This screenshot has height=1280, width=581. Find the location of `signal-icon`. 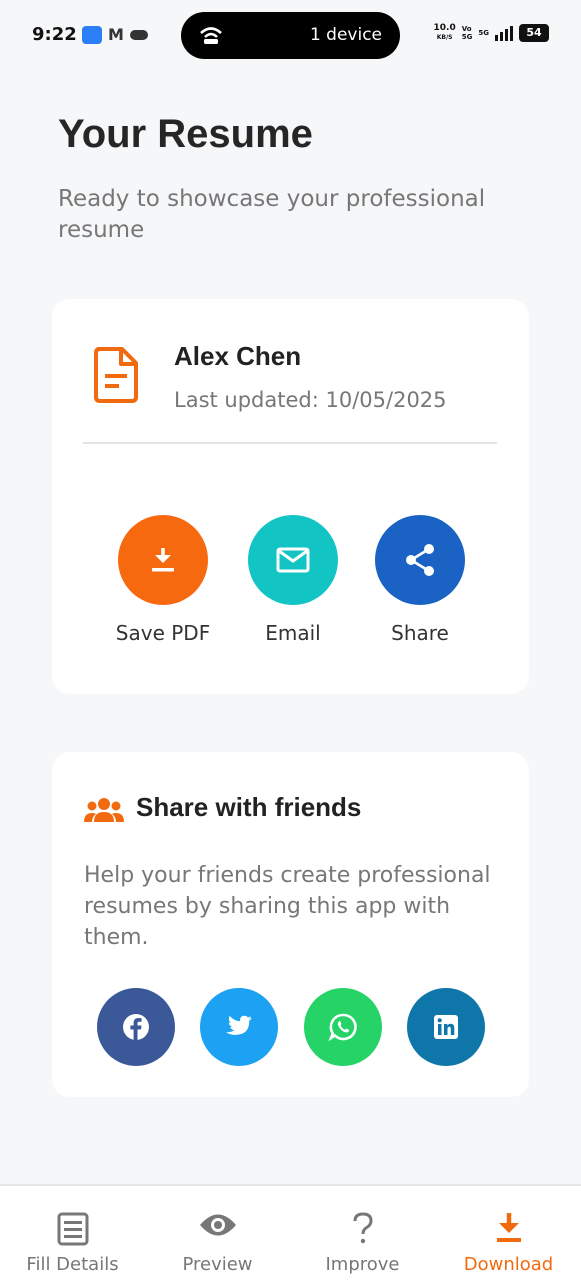

signal-icon is located at coordinates (504, 33).